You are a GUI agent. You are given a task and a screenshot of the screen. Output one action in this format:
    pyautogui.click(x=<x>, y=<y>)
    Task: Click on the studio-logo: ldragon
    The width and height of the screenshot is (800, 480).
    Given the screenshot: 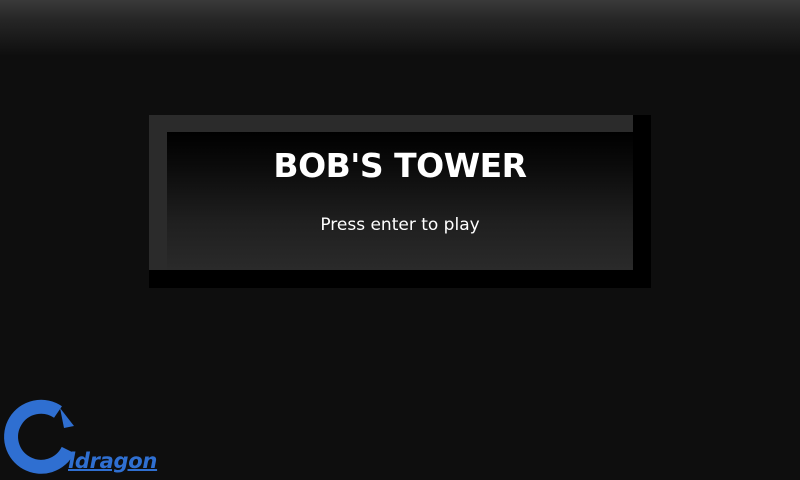 What is the action you would take?
    pyautogui.click(x=82, y=439)
    